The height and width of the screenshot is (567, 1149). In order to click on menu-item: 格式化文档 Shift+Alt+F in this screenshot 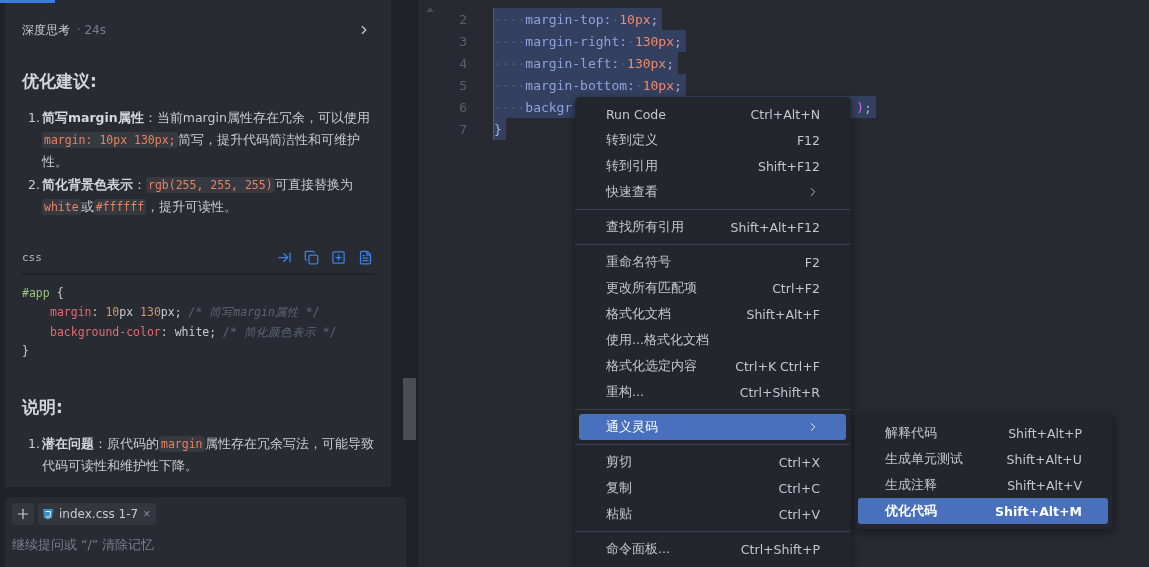, I will do `click(712, 314)`.